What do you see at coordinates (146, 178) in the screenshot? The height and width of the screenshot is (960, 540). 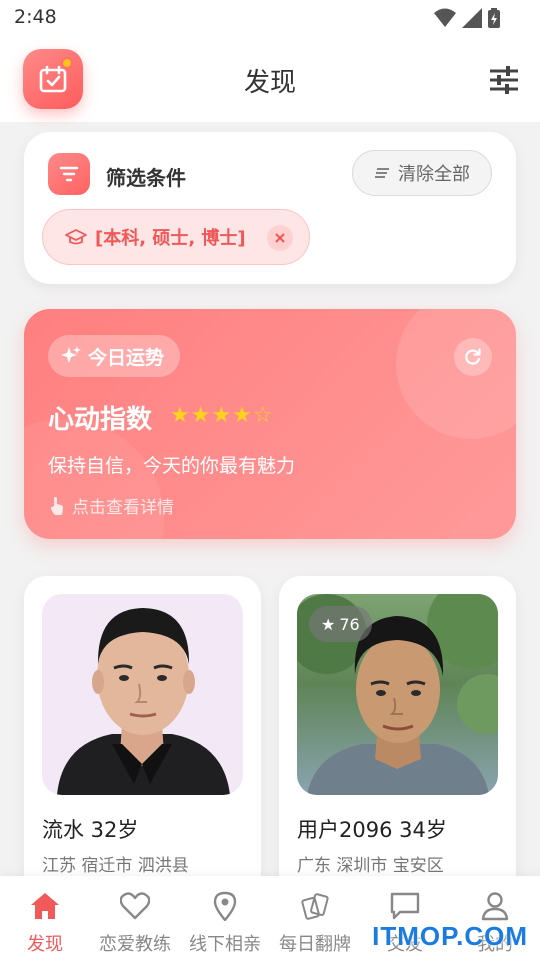 I see `filter-title: 筛选条件` at bounding box center [146, 178].